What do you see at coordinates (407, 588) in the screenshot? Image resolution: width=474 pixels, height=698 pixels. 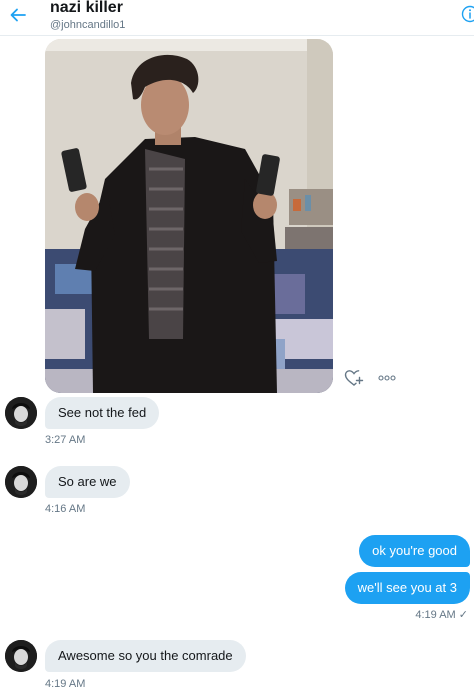 I see `message-bubble-sent: we'll see you at 3` at bounding box center [407, 588].